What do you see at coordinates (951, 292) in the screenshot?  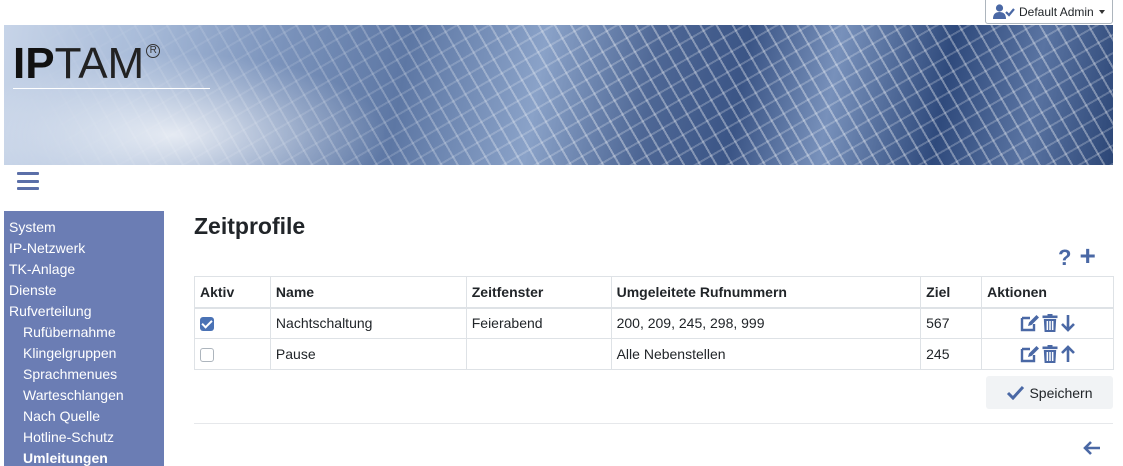 I see `column-header-ziel: Ziel` at bounding box center [951, 292].